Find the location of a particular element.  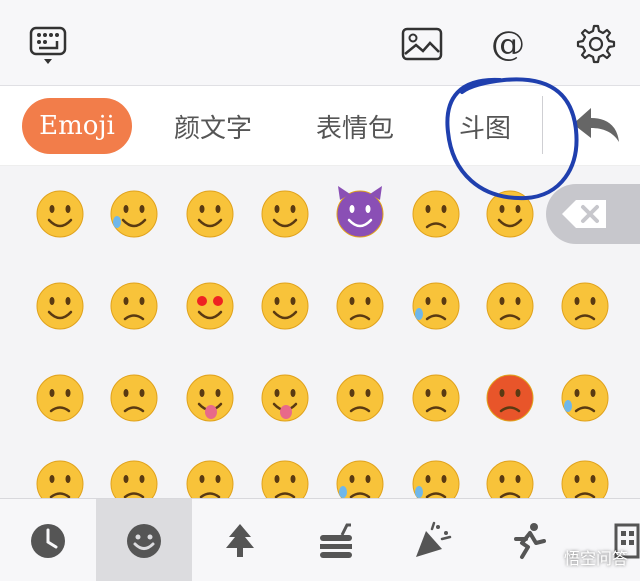

fearful-emoji is located at coordinates (210, 479).